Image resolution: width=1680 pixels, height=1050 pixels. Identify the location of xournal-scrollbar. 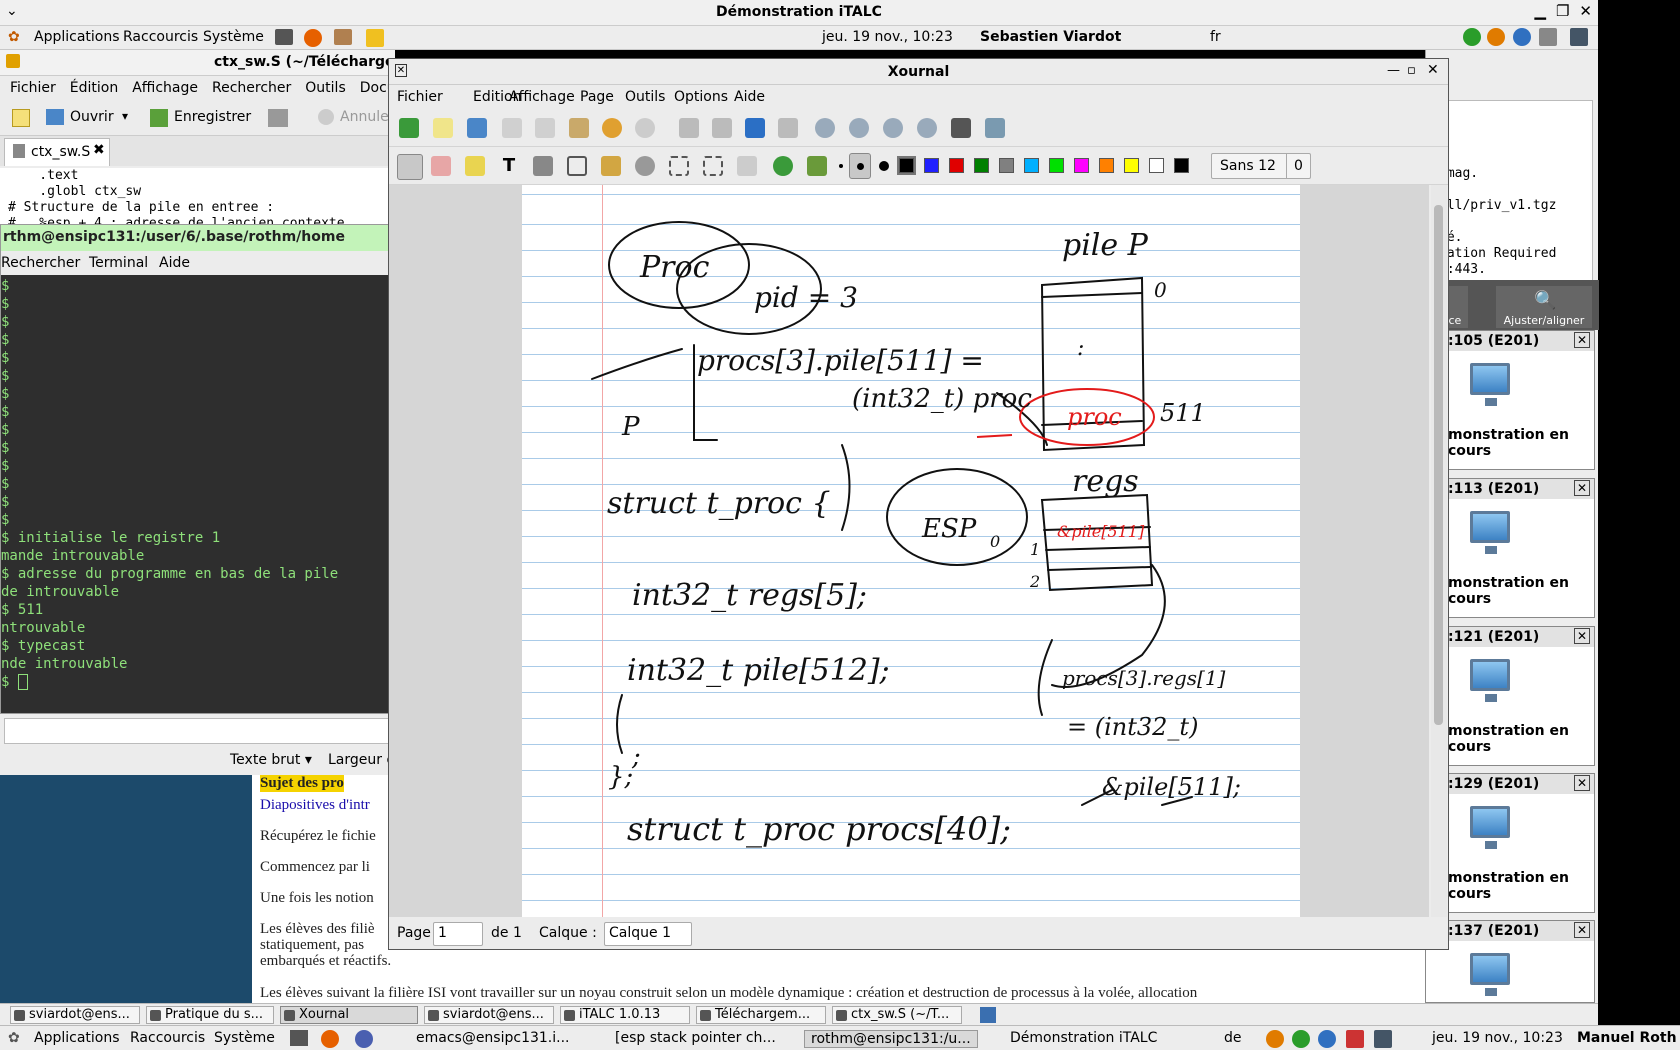
(1439, 551).